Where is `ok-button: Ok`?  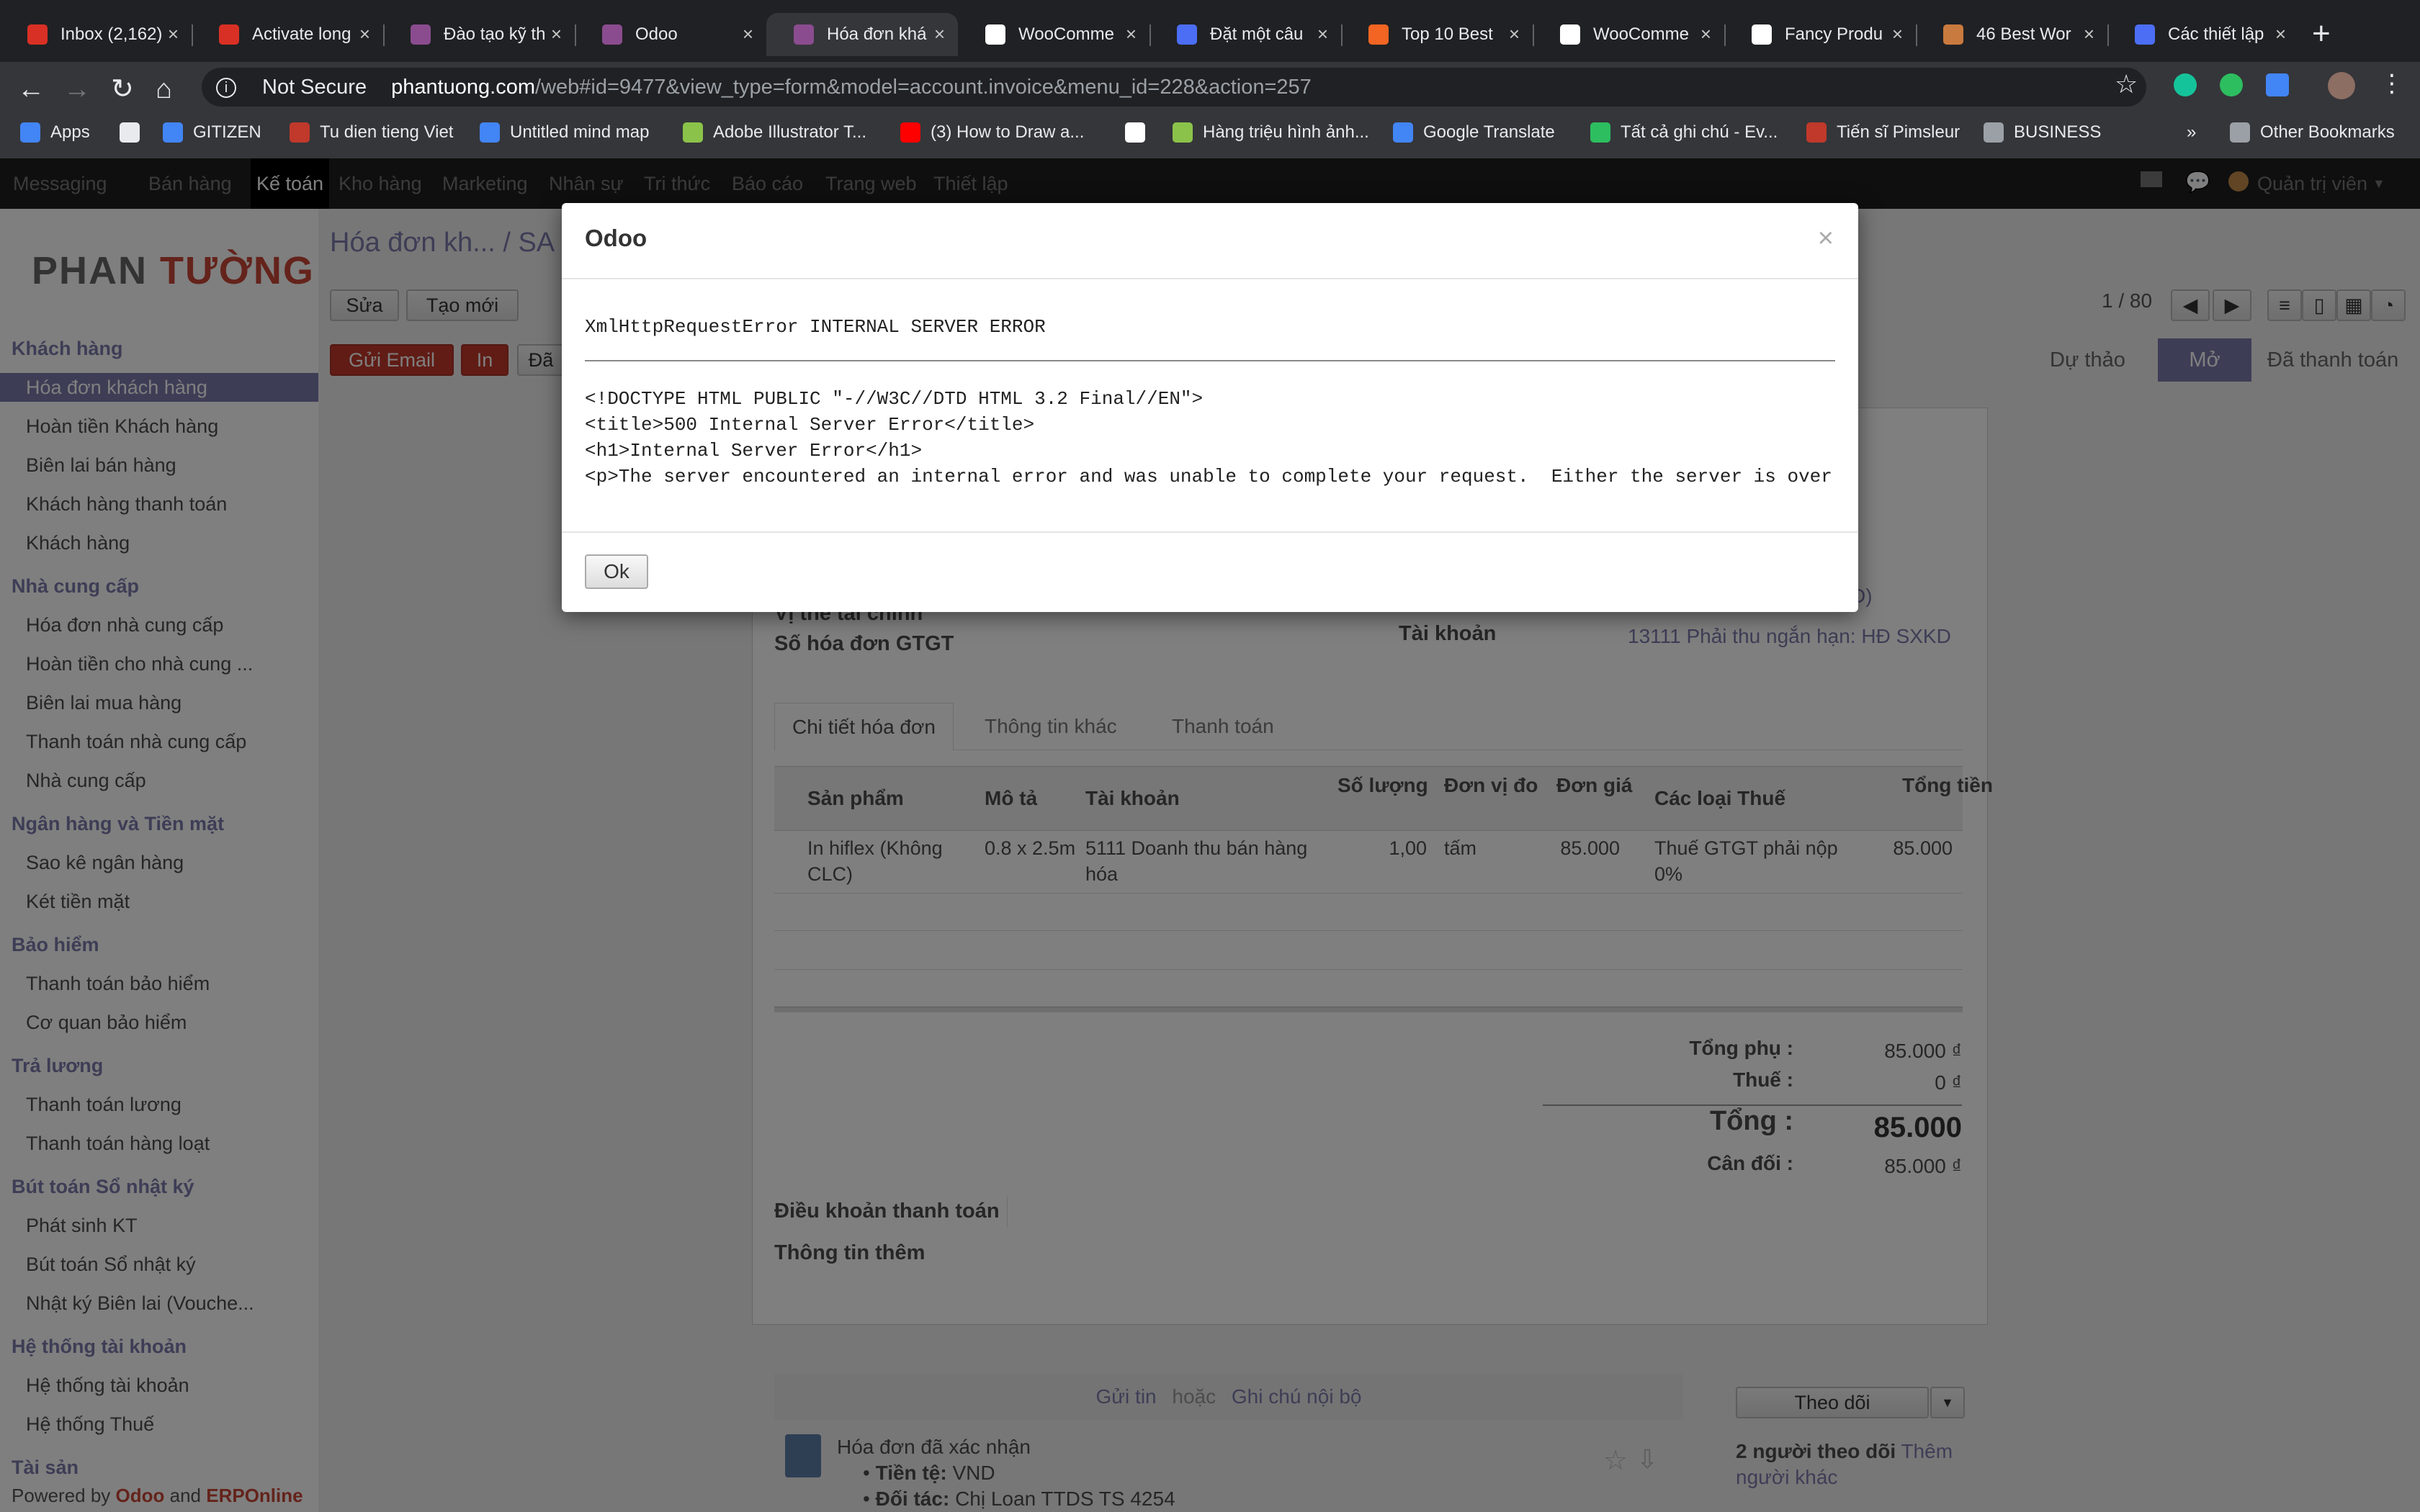
ok-button: Ok is located at coordinates (616, 571).